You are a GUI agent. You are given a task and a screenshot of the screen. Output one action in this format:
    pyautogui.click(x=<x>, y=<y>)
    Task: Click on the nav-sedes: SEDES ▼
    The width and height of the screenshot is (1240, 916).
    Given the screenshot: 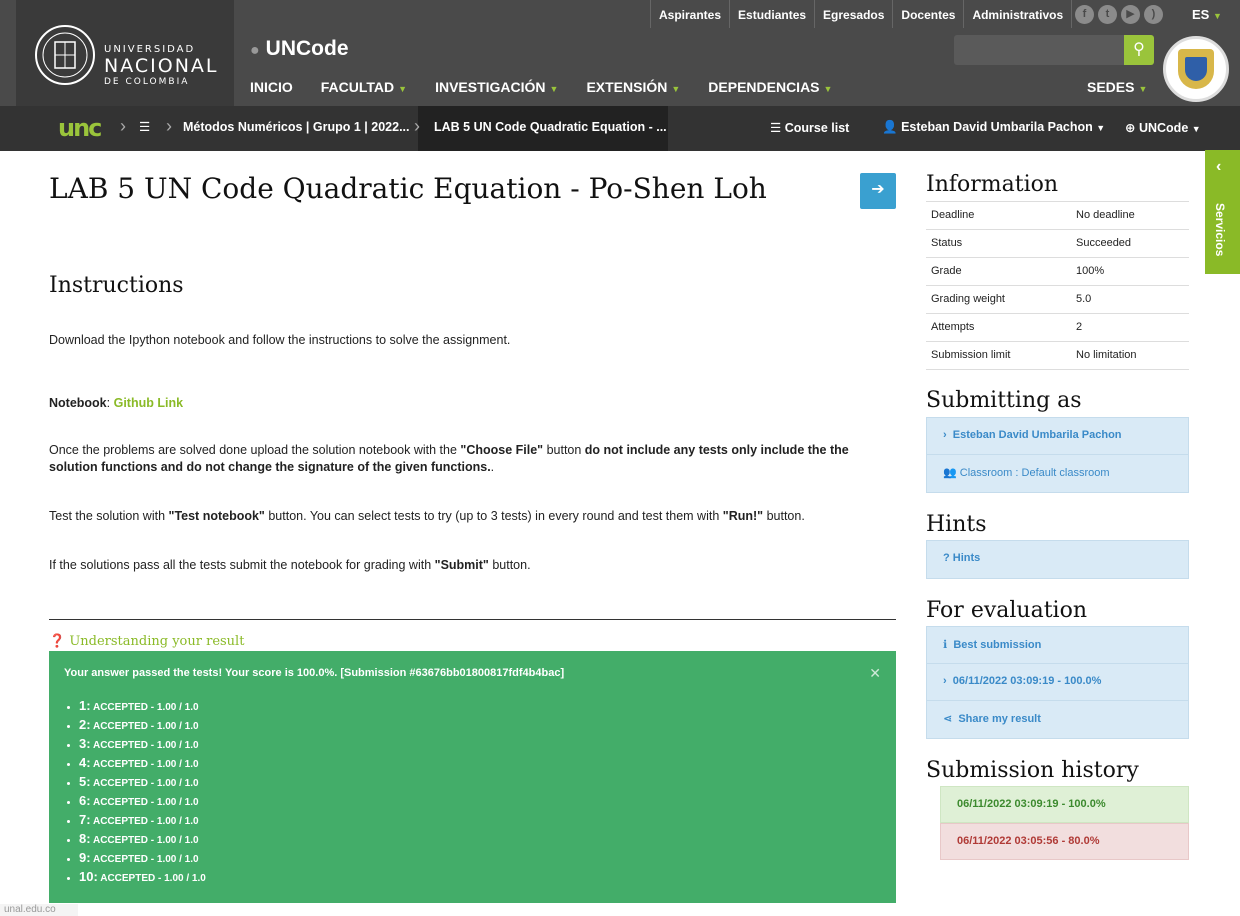 What is the action you would take?
    pyautogui.click(x=1117, y=87)
    